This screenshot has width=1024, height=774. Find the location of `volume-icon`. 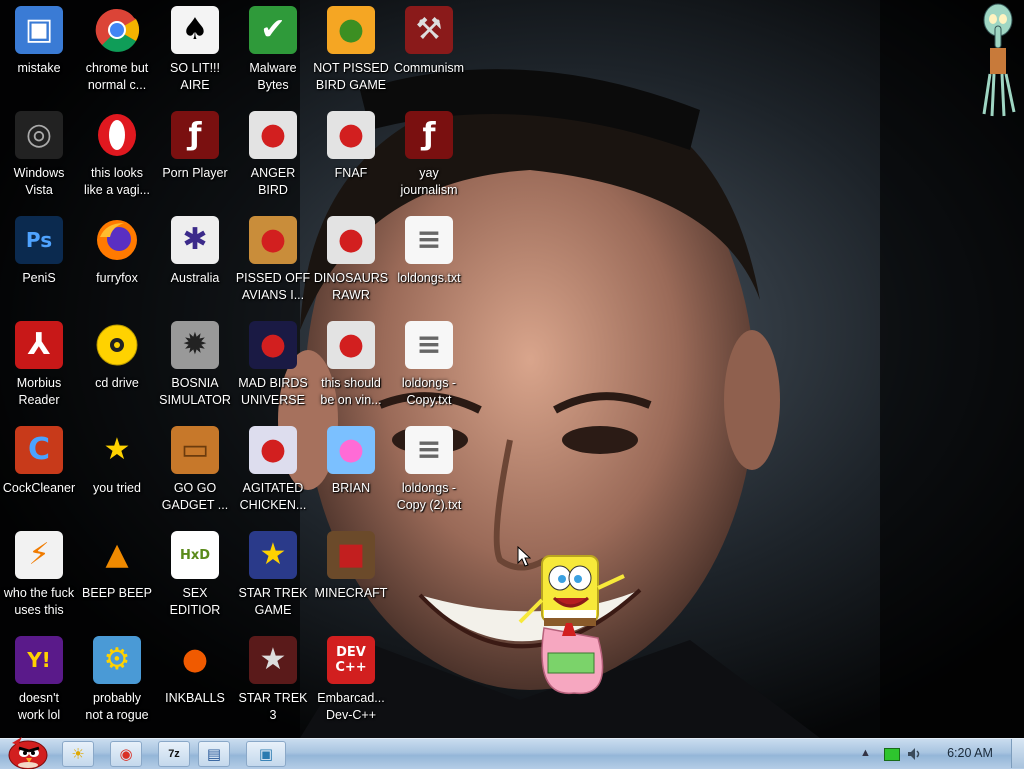

volume-icon is located at coordinates (915, 754).